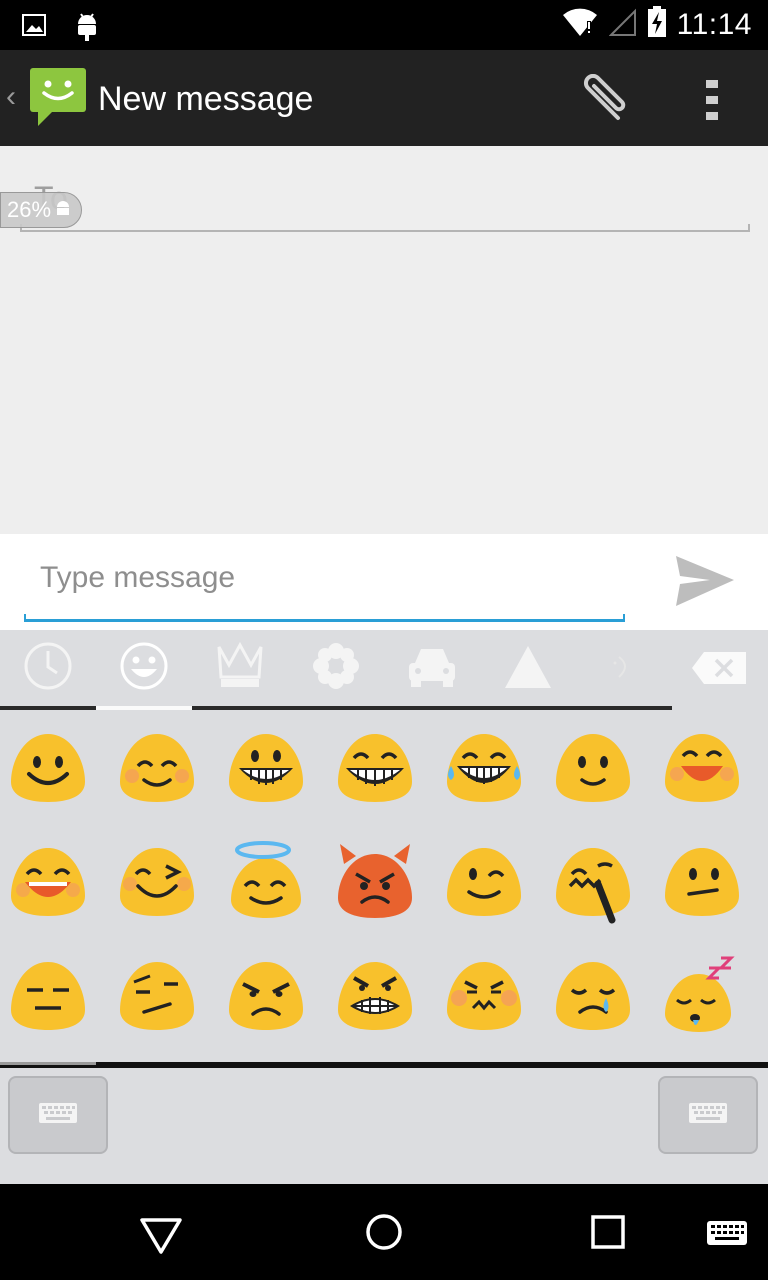 This screenshot has height=1280, width=768. I want to click on emoji-page-thumb, so click(48, 1063).